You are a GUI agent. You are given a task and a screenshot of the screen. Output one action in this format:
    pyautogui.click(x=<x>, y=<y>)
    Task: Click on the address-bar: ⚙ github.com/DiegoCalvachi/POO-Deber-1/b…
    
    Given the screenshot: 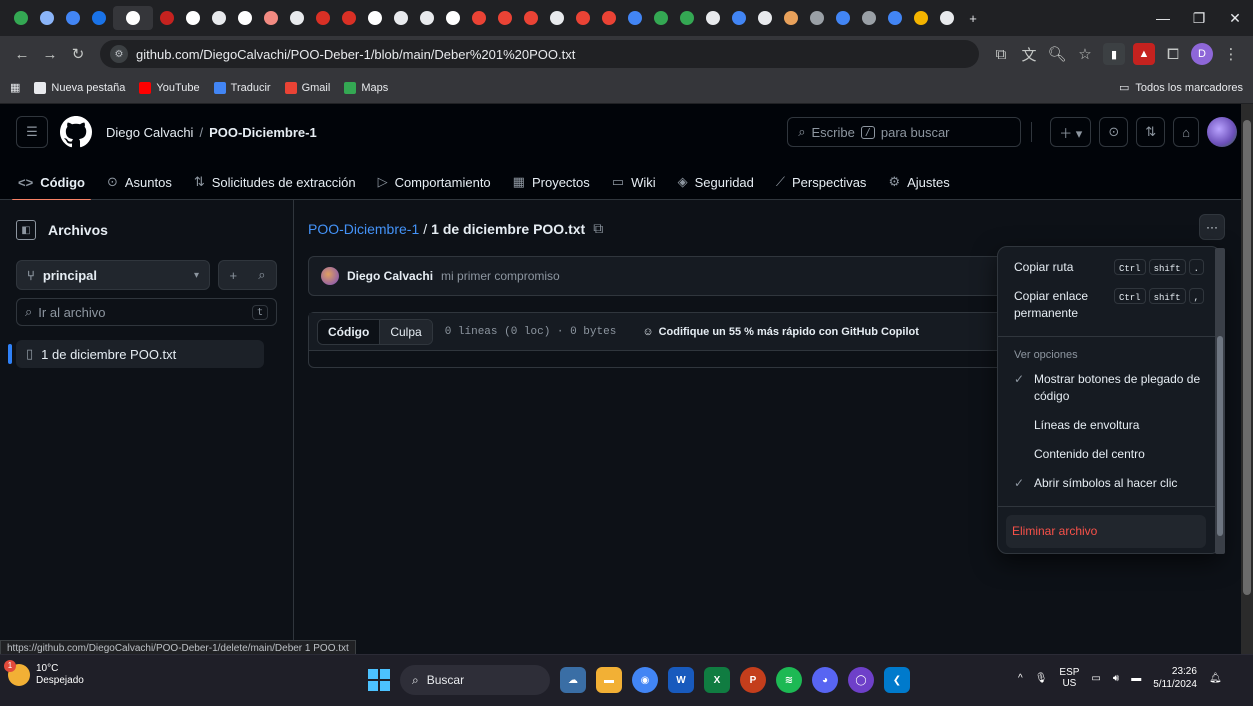 What is the action you would take?
    pyautogui.click(x=539, y=54)
    